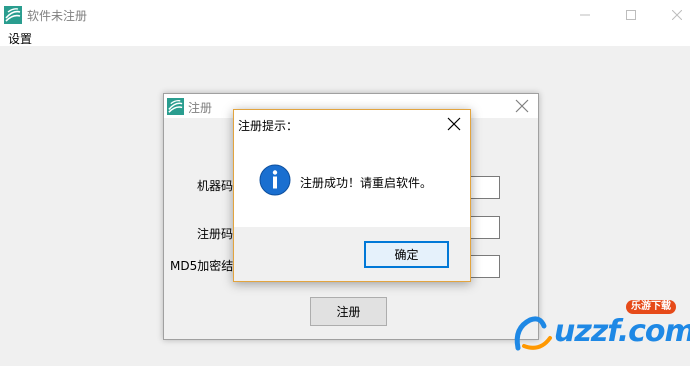 The width and height of the screenshot is (690, 366). I want to click on watermark-badge: 乐游下载, so click(651, 307).